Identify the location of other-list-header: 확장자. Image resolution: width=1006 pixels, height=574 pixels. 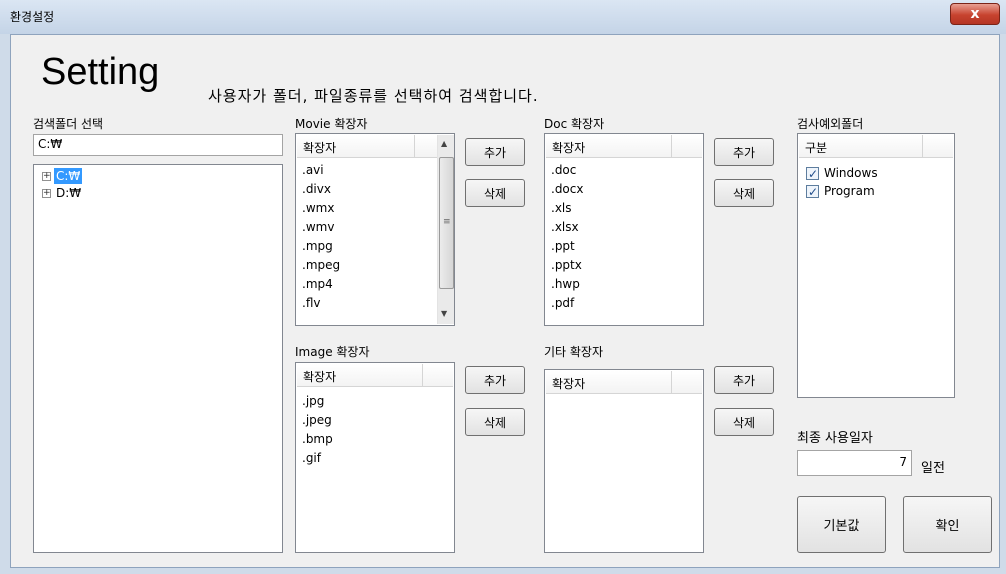
(624, 382).